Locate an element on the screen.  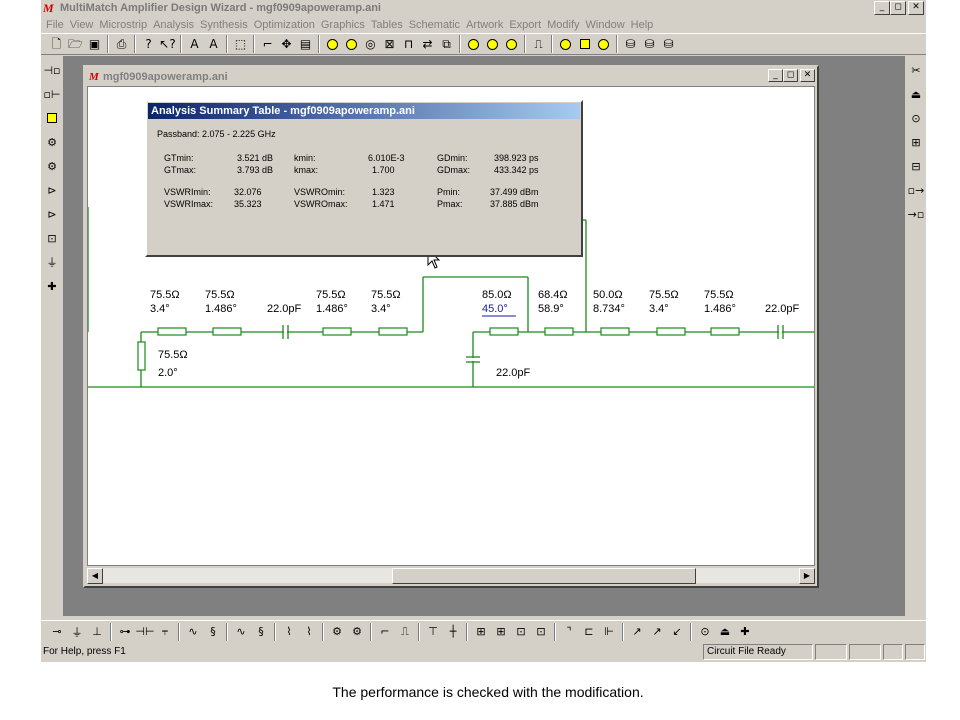
horizontal-scrollbar: ◀ ▶ is located at coordinates (451, 575).